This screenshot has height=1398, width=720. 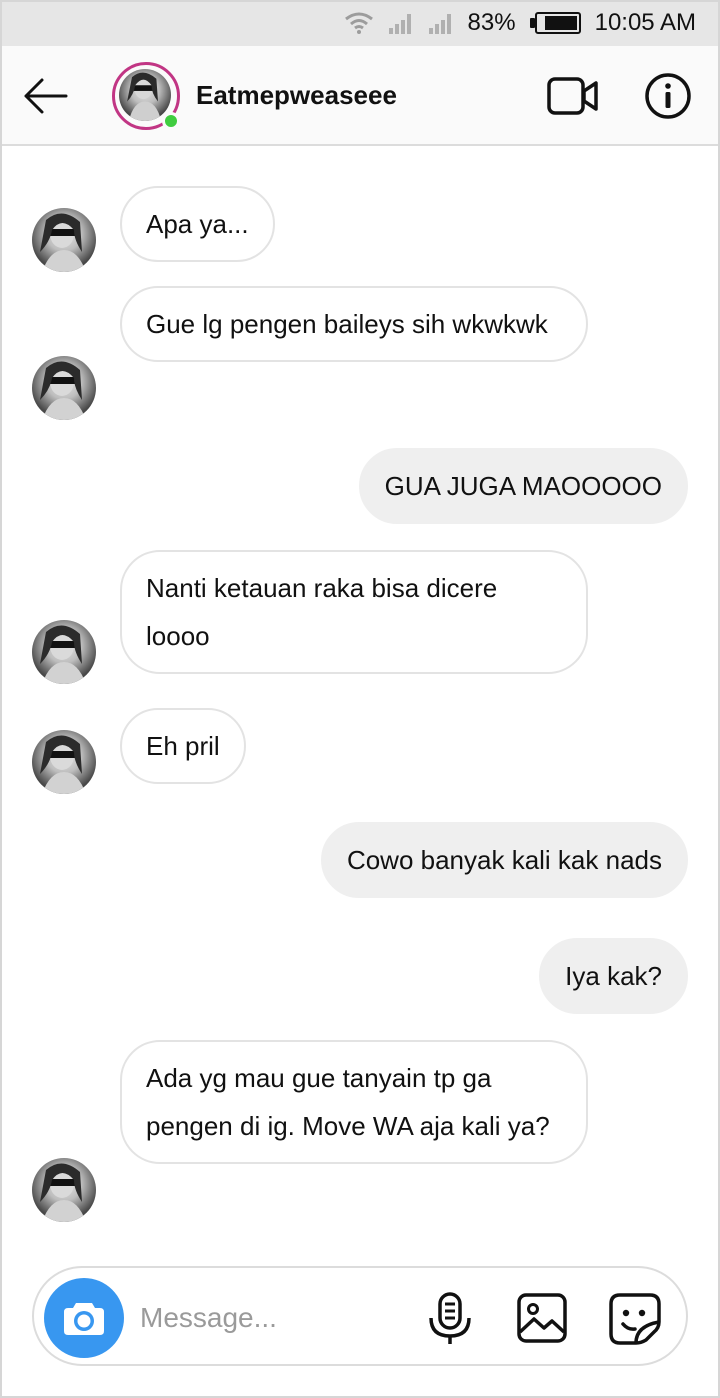 I want to click on online-indicator, so click(x=171, y=121).